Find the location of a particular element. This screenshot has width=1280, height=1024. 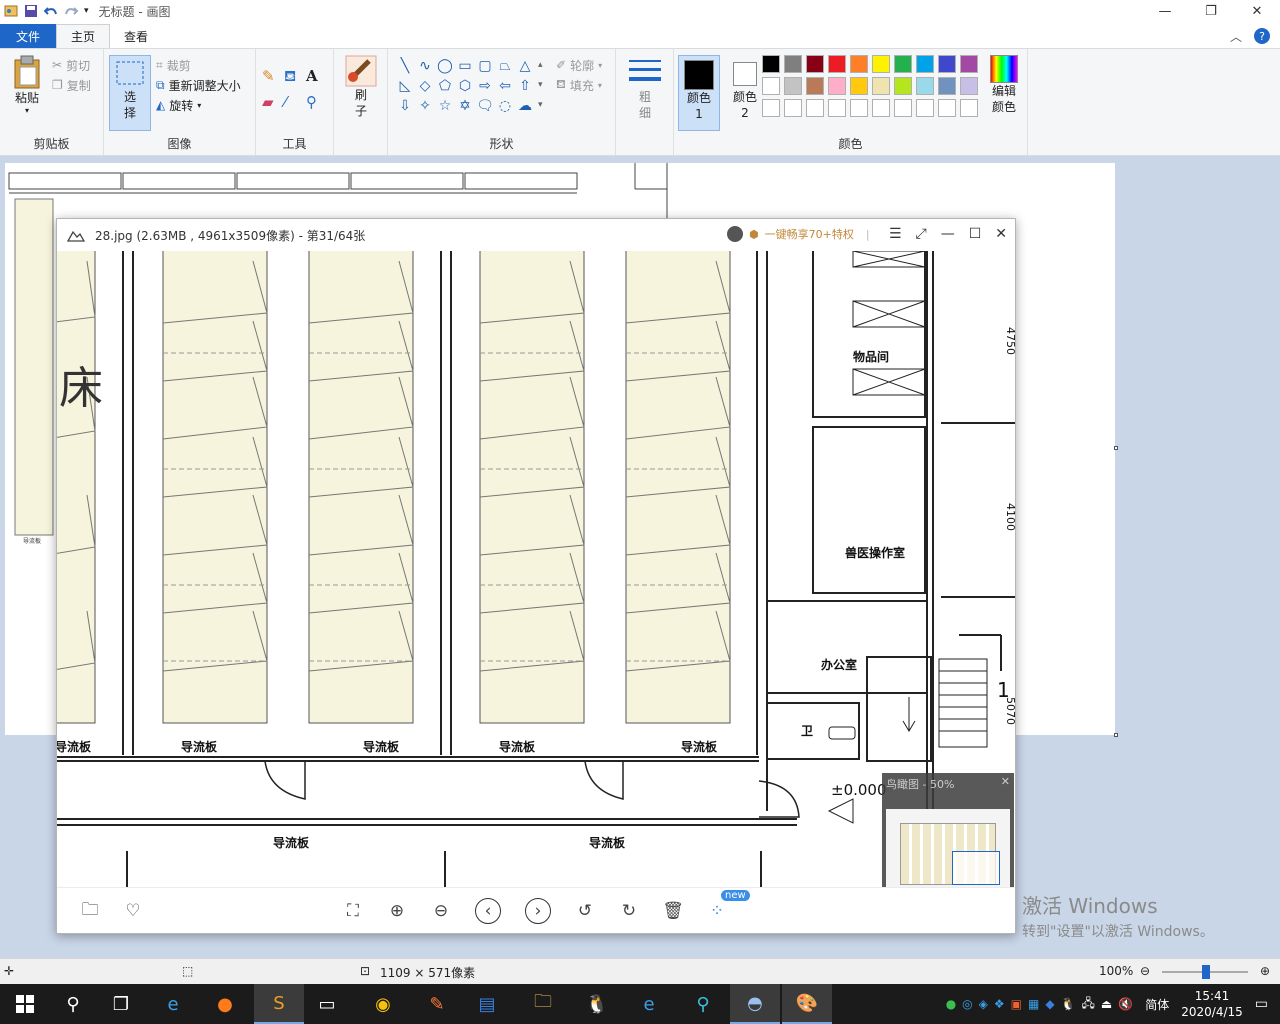

shape-line-icon: ╲ is located at coordinates (405, 66).